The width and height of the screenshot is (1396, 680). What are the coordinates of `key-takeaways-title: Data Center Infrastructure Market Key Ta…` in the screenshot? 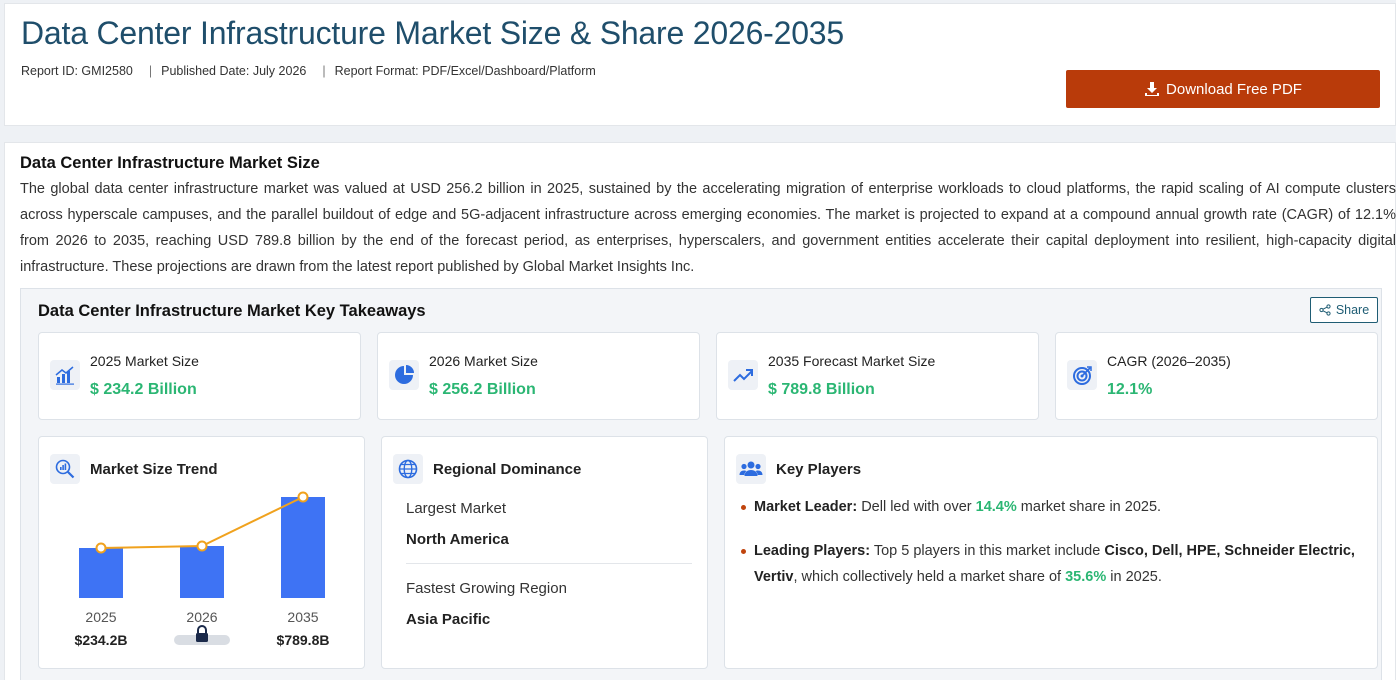 It's located at (232, 311).